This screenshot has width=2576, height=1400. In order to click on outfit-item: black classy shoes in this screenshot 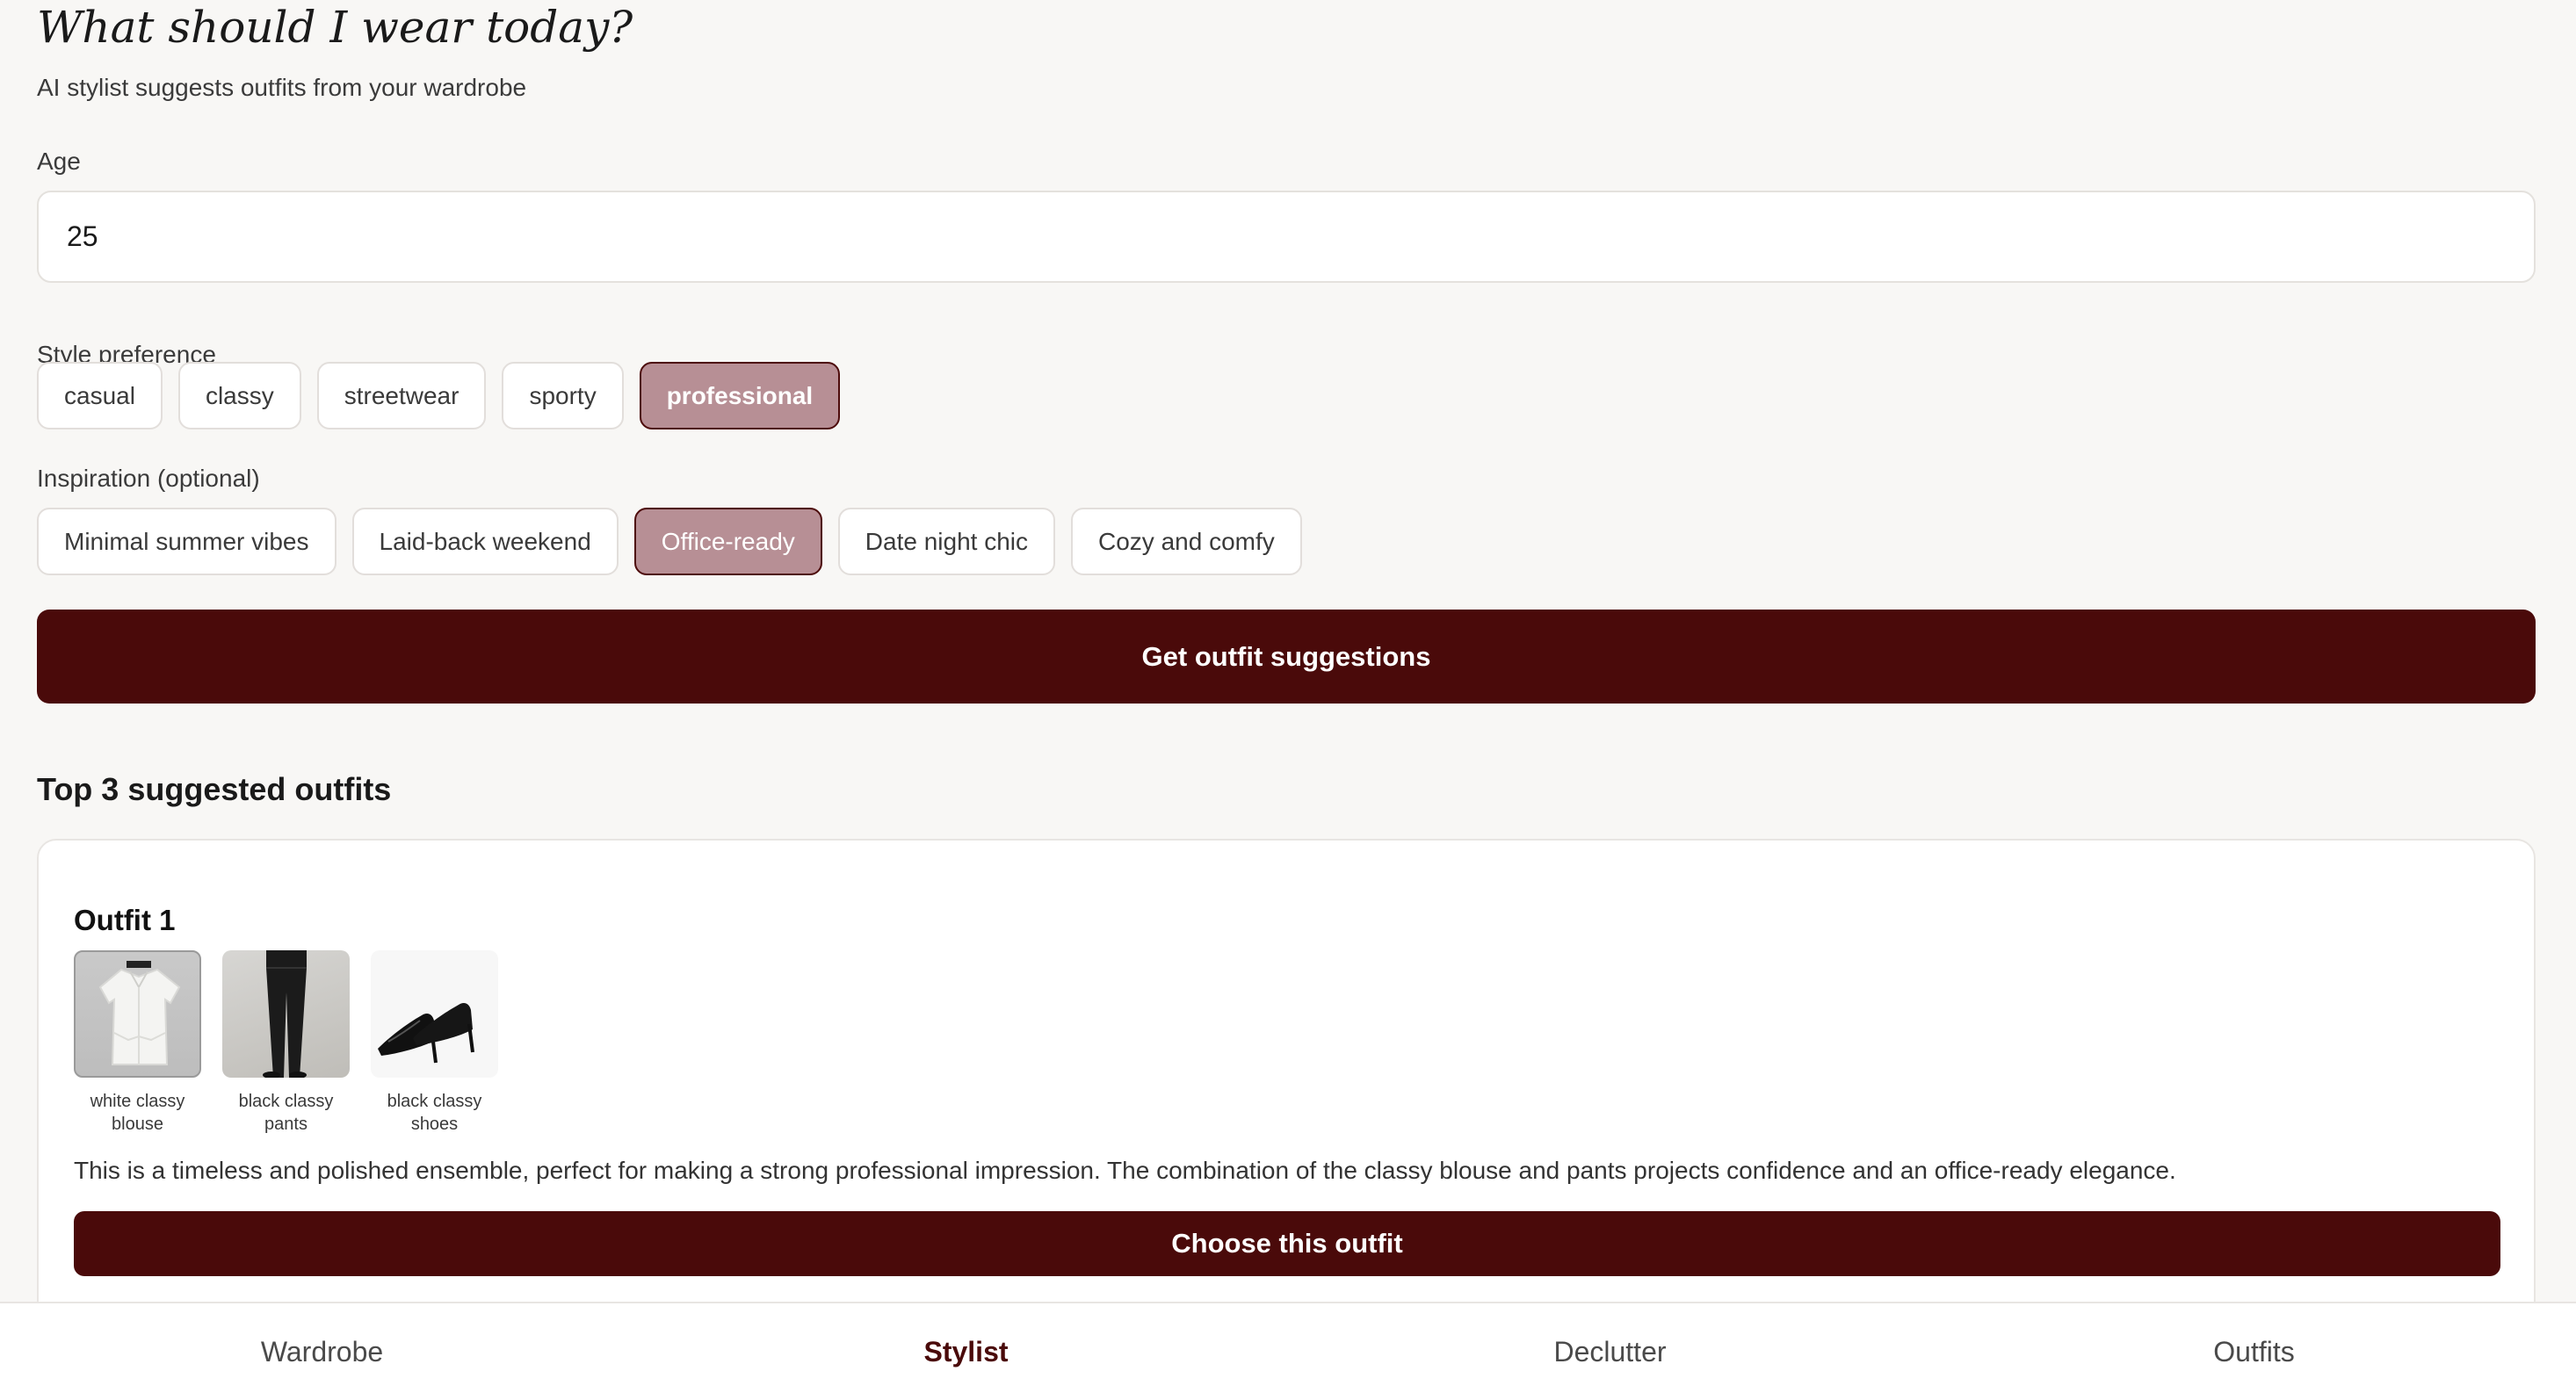, I will do `click(434, 1043)`.